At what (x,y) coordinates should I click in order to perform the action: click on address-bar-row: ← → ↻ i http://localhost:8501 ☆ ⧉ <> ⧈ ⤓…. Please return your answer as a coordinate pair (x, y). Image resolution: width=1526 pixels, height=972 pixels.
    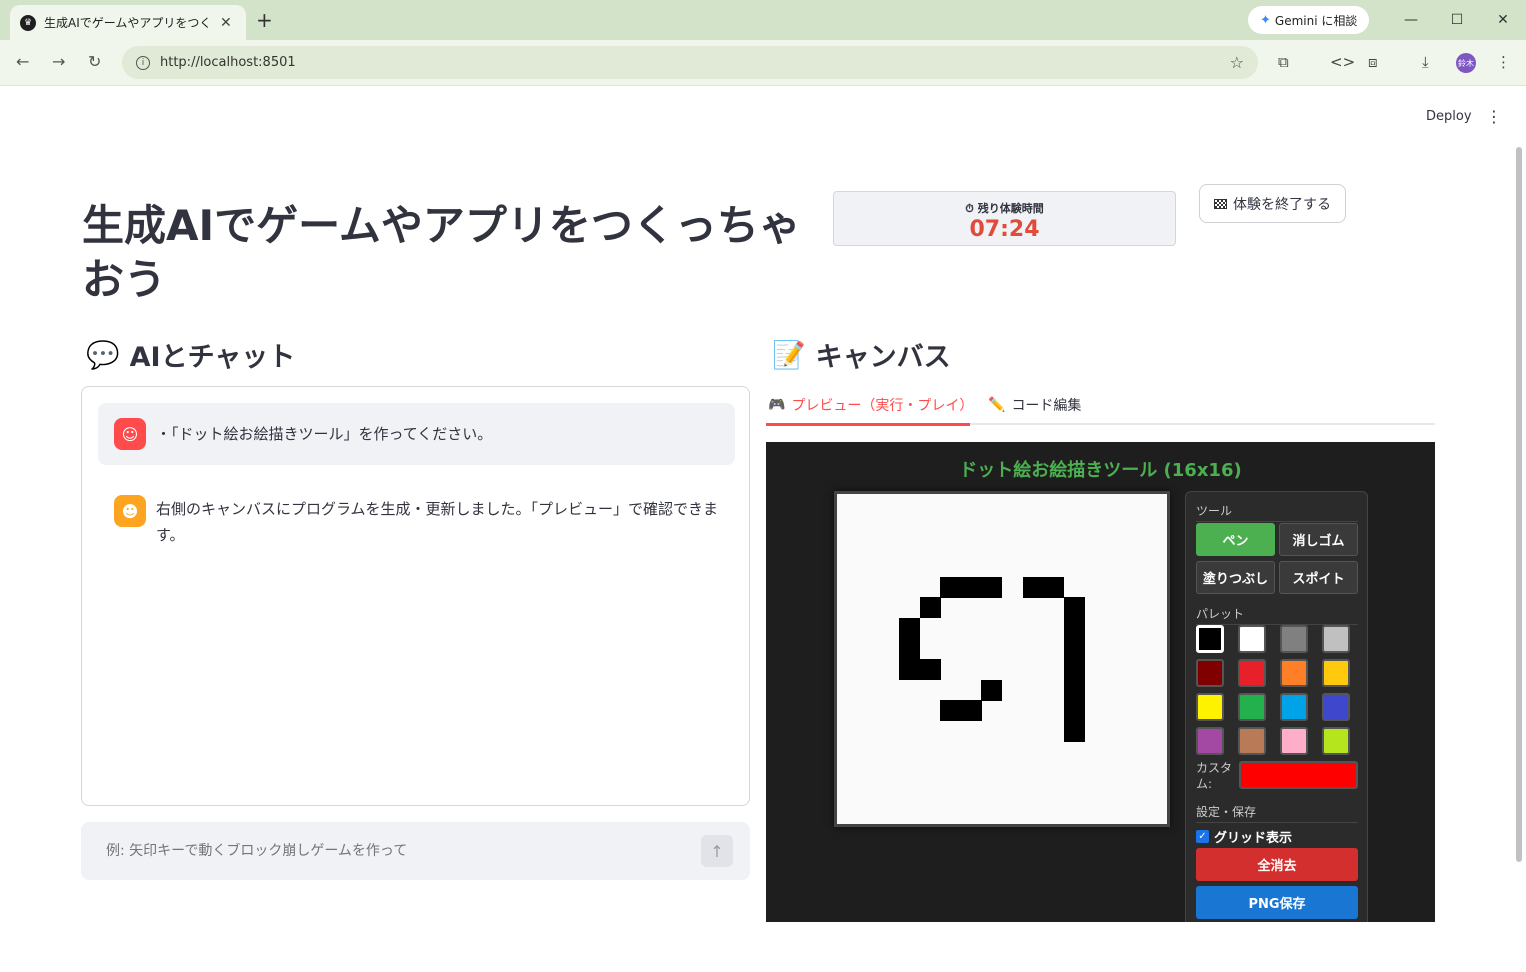
    Looking at the image, I should click on (763, 63).